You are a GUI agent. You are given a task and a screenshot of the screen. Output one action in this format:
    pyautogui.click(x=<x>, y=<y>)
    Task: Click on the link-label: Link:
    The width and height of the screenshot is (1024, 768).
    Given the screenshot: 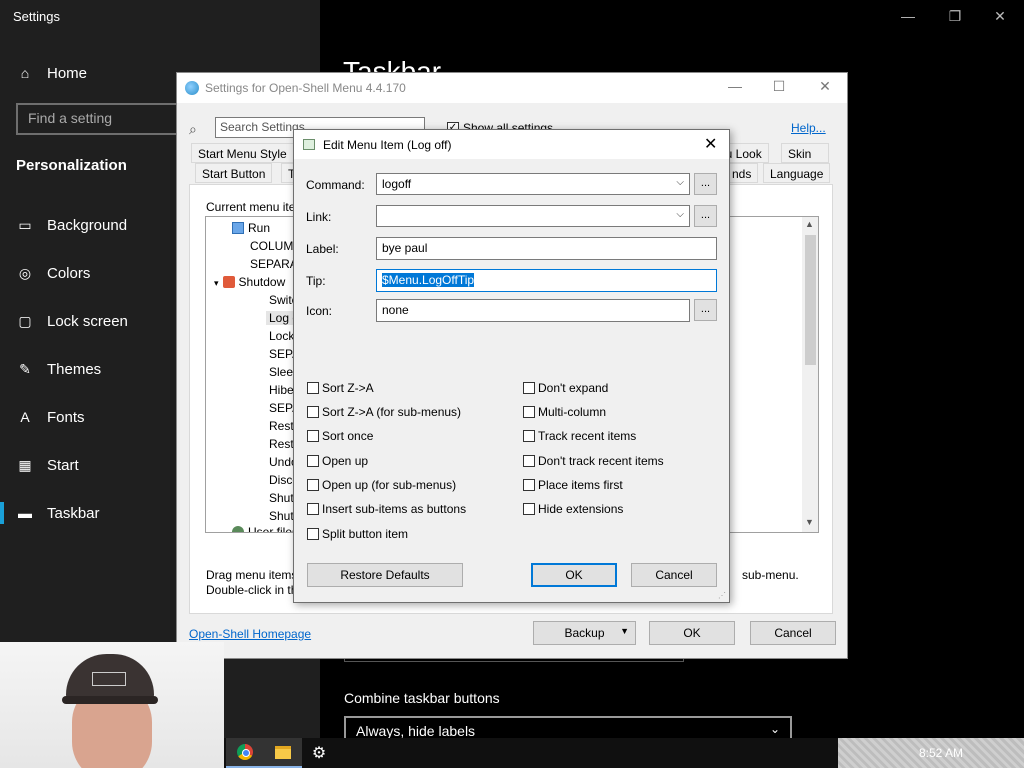 What is the action you would take?
    pyautogui.click(x=319, y=217)
    